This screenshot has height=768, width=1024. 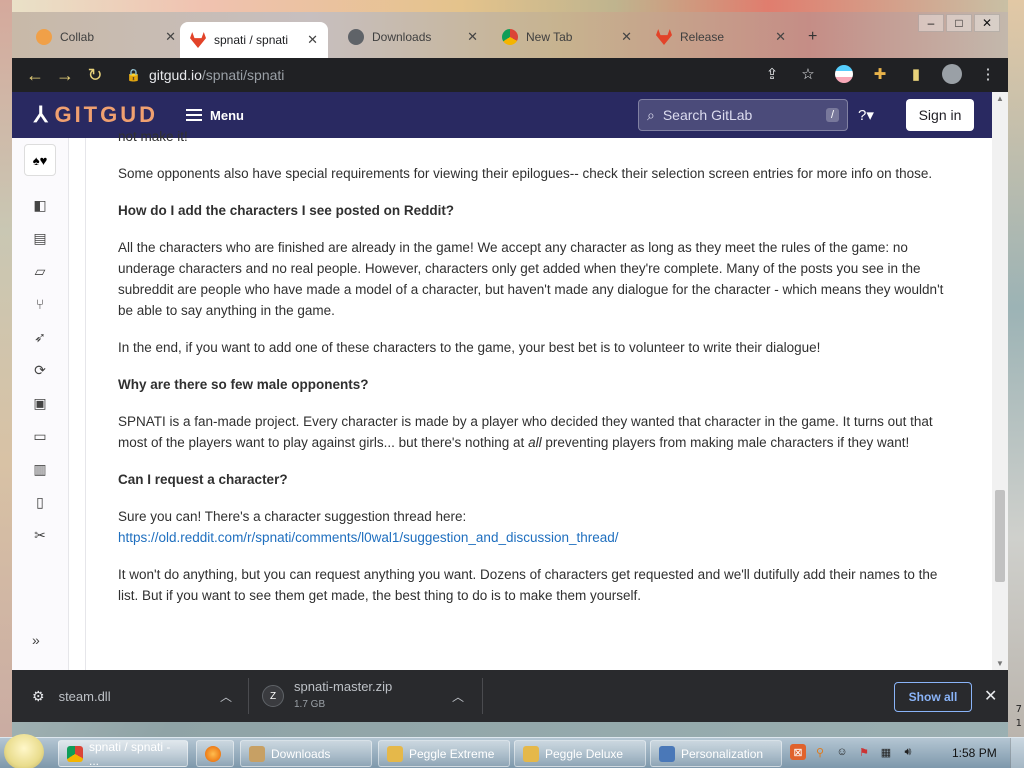 What do you see at coordinates (933, 697) in the screenshot?
I see `show-all-downloads-button: Show all` at bounding box center [933, 697].